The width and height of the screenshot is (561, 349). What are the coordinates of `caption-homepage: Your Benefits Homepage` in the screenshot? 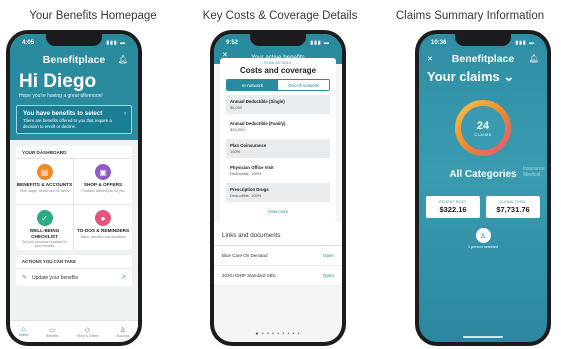 It's located at (93, 16).